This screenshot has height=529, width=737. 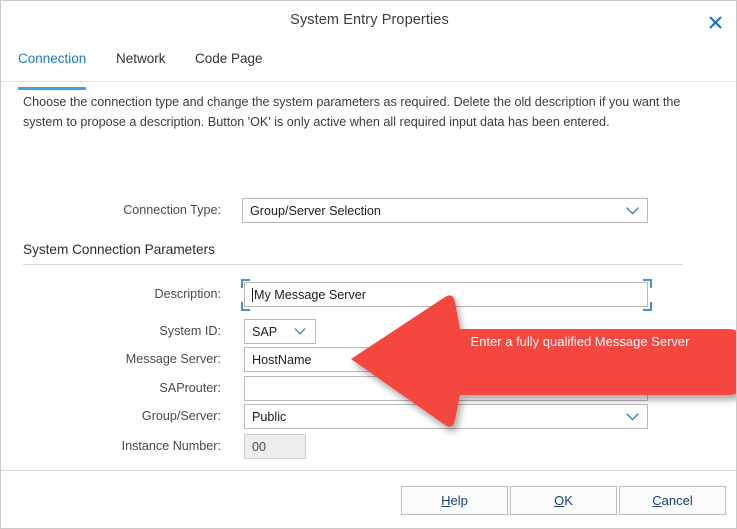 I want to click on page-title: System Entry Properties, so click(x=369, y=20).